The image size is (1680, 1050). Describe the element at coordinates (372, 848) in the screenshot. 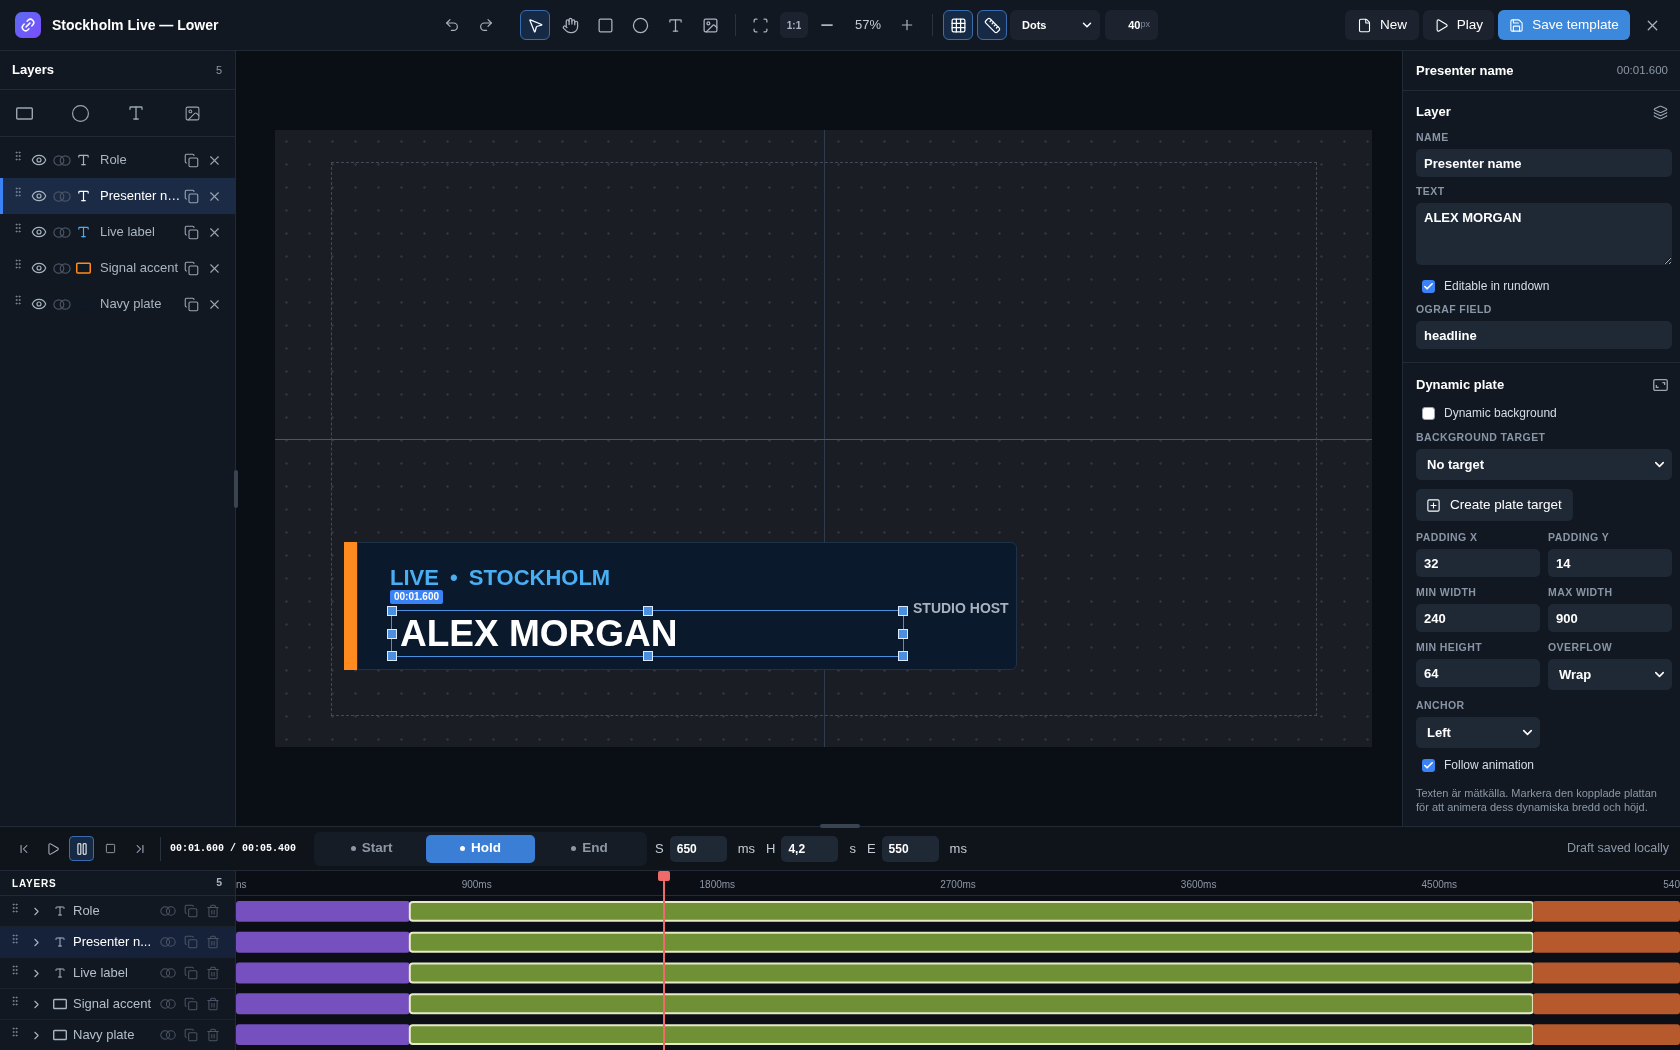

I see `phase-tab: Start` at that location.